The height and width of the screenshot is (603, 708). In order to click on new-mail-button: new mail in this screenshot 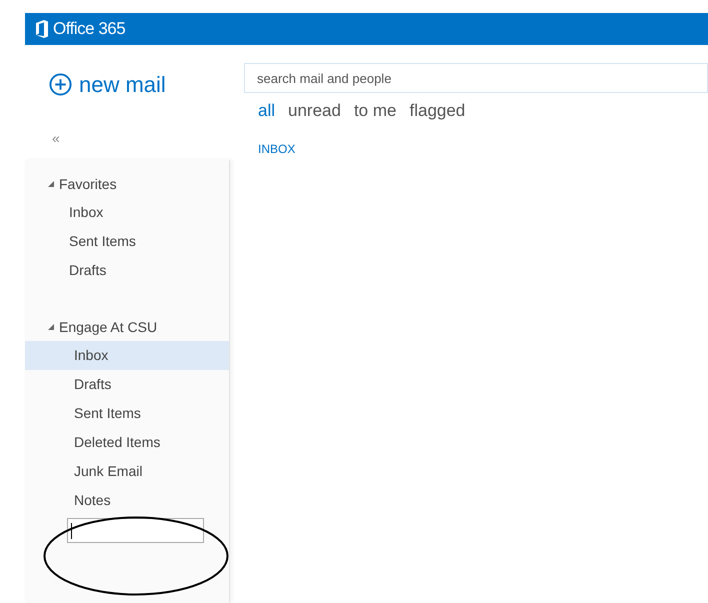, I will do `click(107, 84)`.